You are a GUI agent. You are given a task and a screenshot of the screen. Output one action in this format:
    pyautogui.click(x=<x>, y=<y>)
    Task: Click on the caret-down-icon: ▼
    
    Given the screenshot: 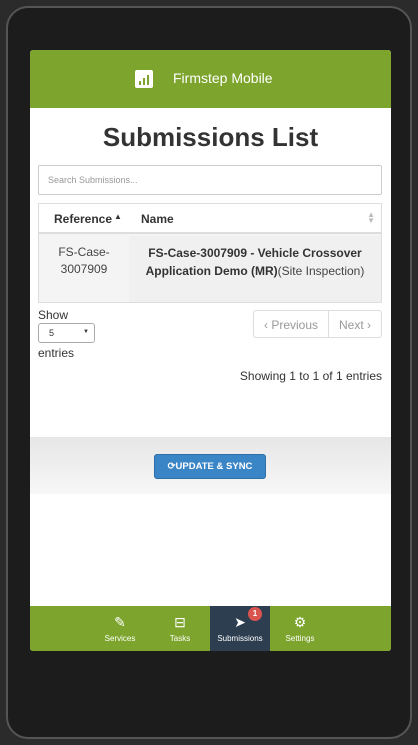 What is the action you would take?
    pyautogui.click(x=86, y=332)
    